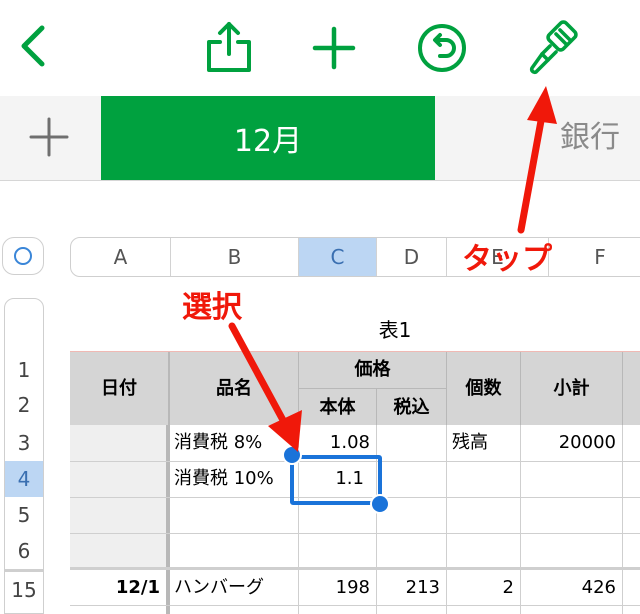 The image size is (640, 614). Describe the element at coordinates (395, 330) in the screenshot. I see `table-title: 表1` at that location.